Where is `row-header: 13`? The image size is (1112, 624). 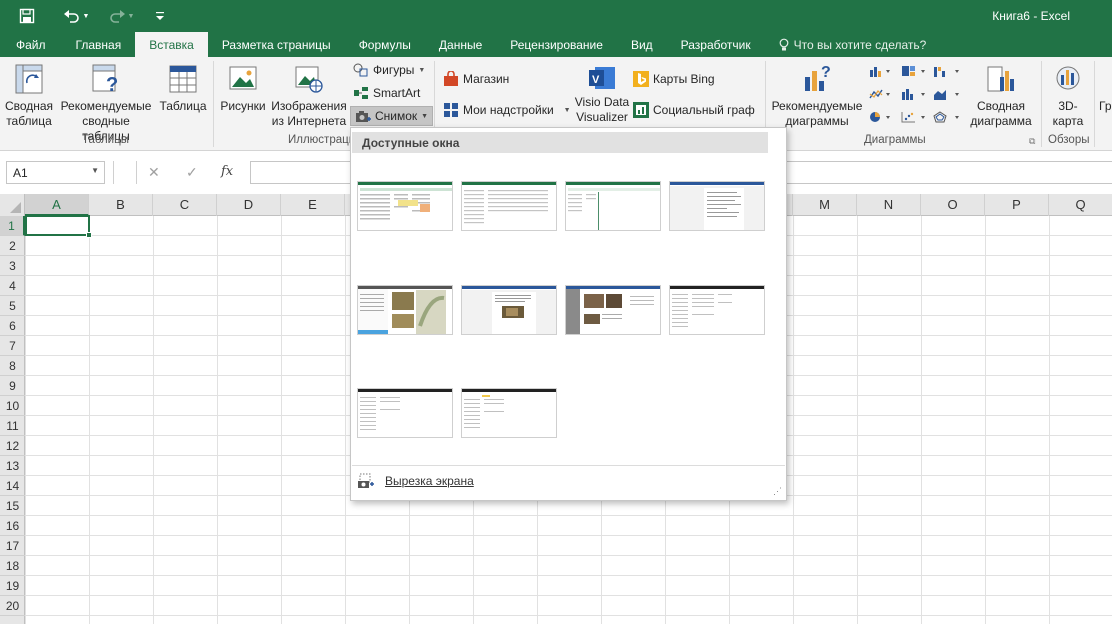
row-header: 13 is located at coordinates (12, 466).